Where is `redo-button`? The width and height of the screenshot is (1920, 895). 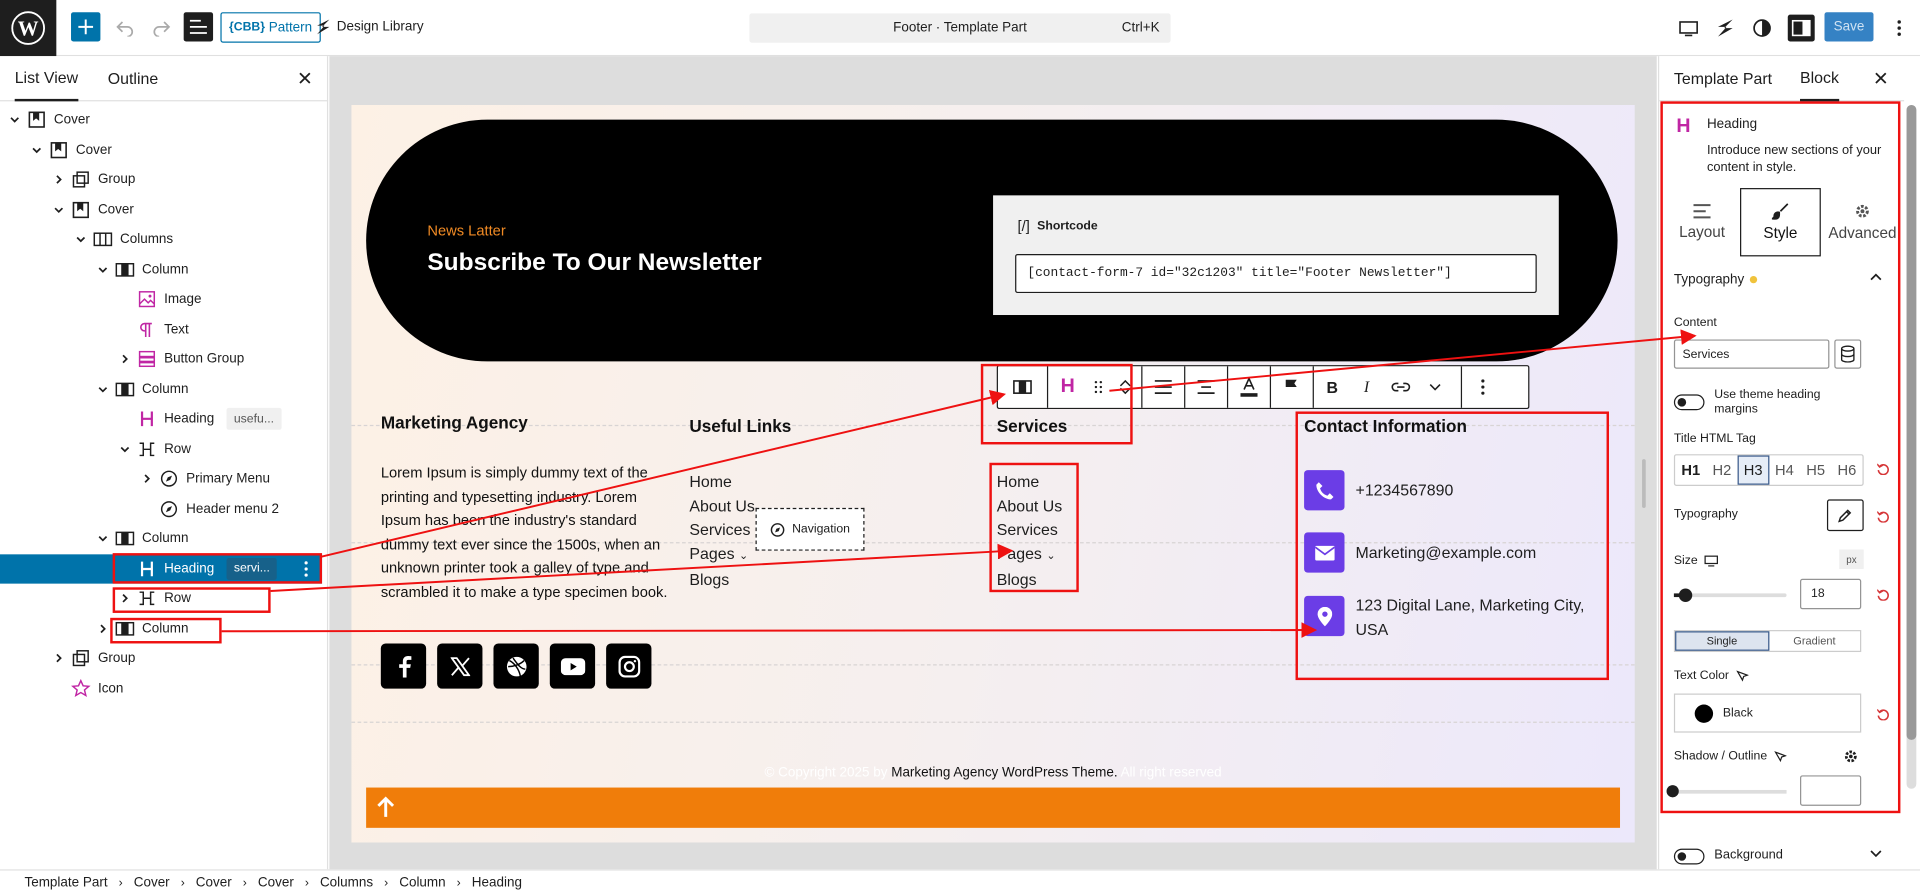
redo-button is located at coordinates (161, 27).